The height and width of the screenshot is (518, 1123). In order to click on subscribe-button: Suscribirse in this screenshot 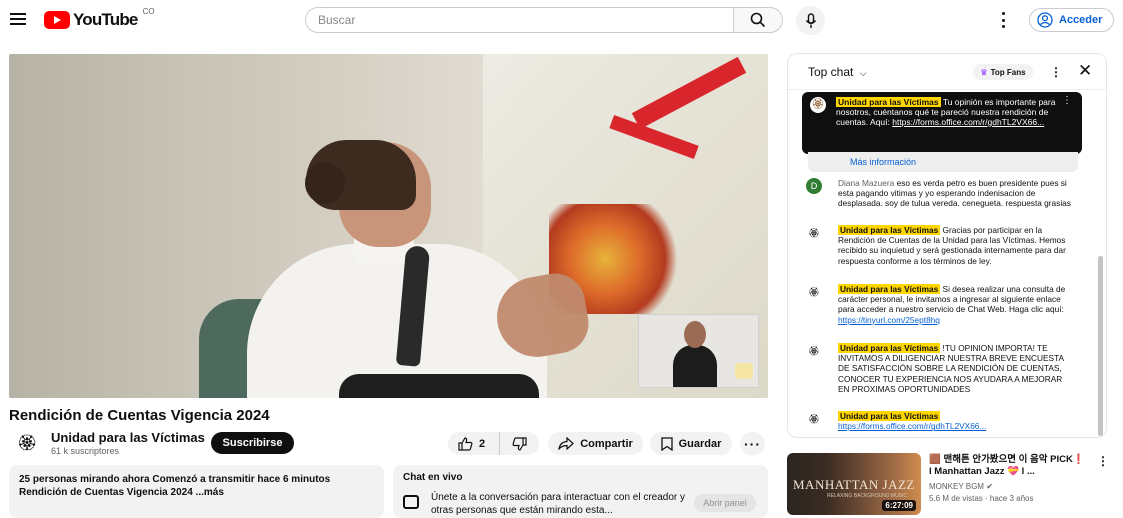, I will do `click(252, 443)`.